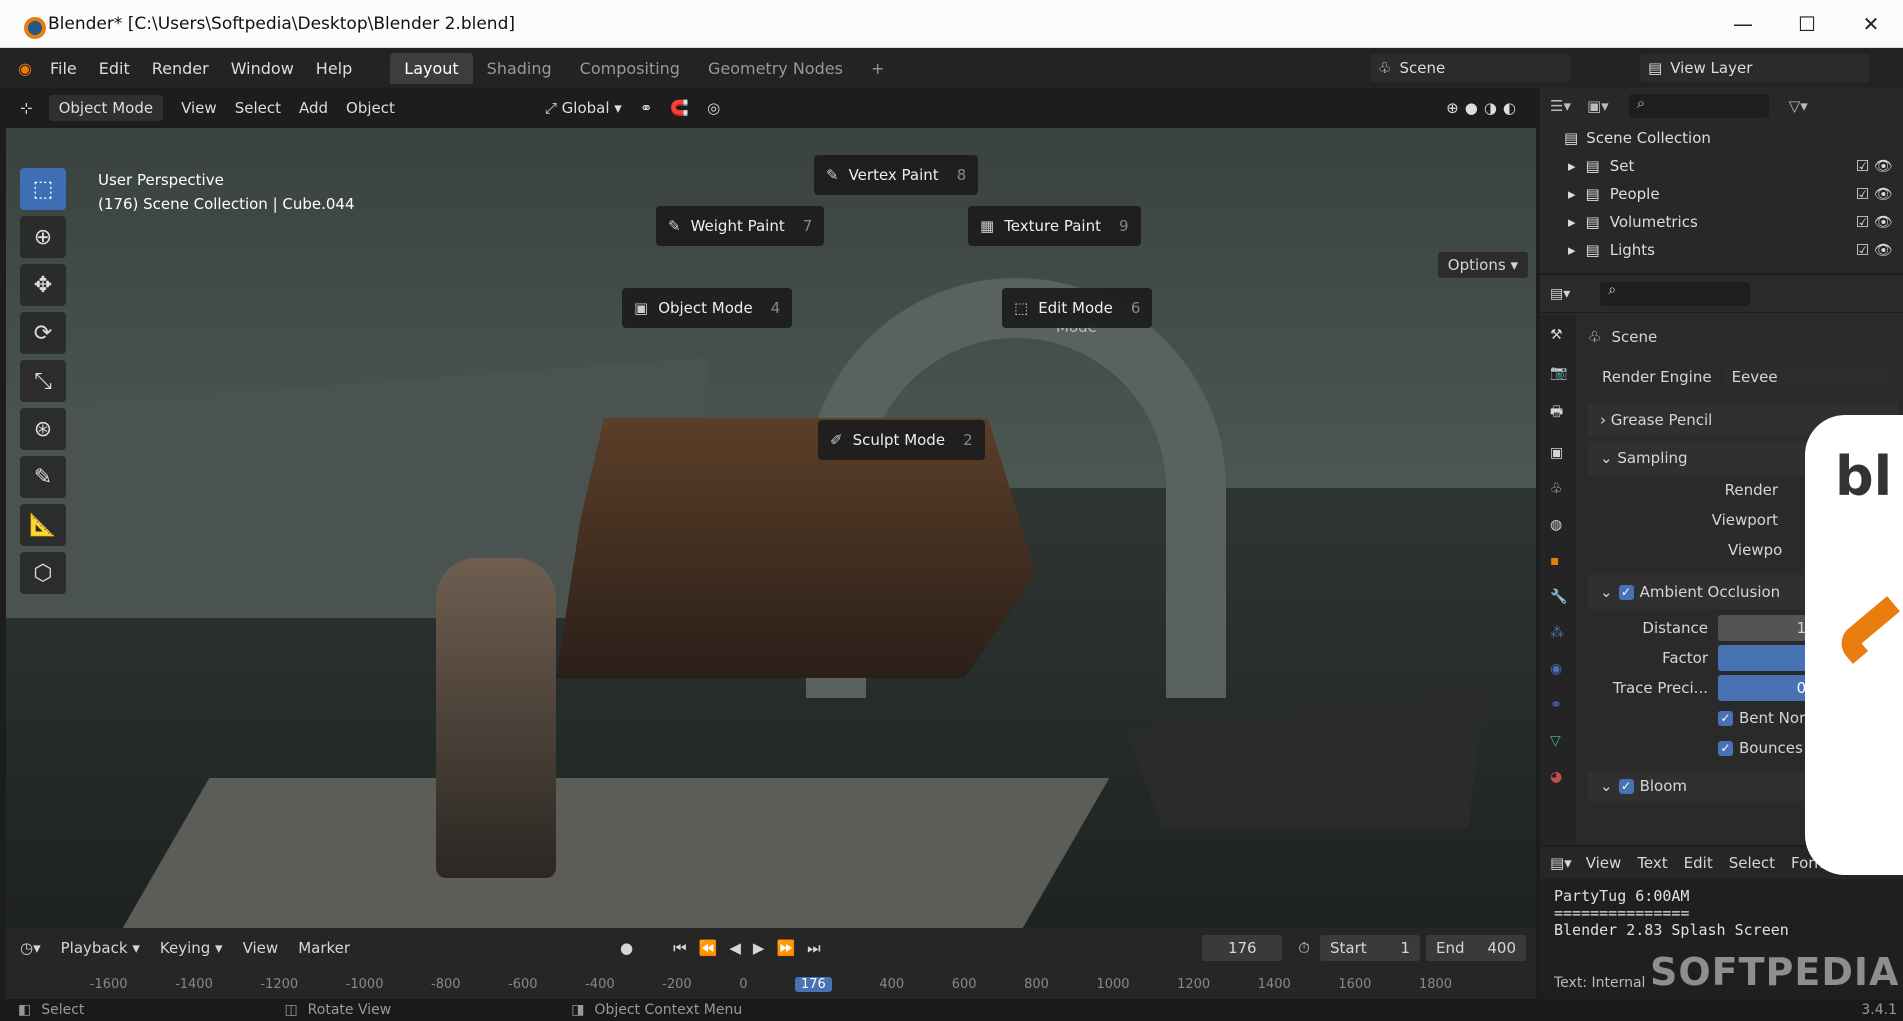 The width and height of the screenshot is (1903, 1021). I want to click on measure-tool-icon: 📐, so click(43, 525).